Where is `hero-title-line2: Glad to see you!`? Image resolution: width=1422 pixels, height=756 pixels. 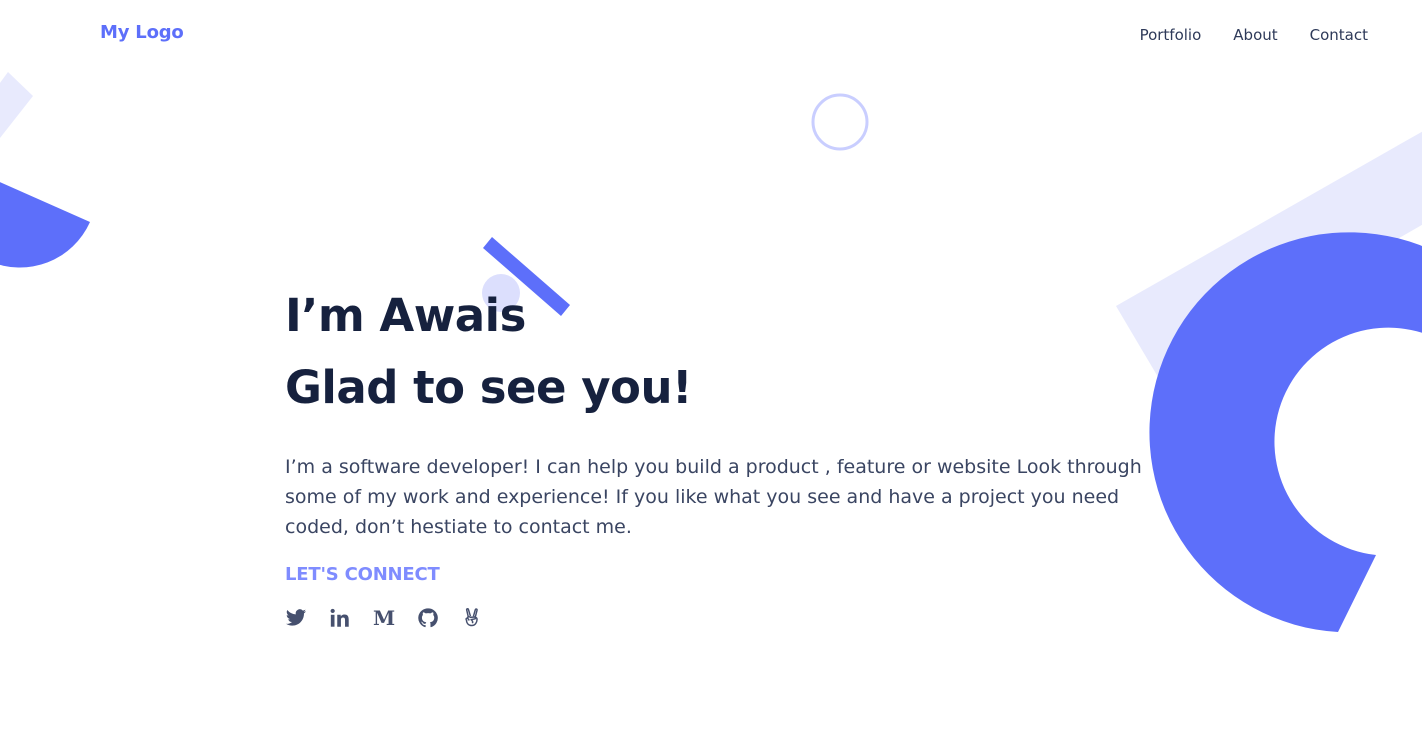
hero-title-line2: Glad to see you! is located at coordinates (489, 387).